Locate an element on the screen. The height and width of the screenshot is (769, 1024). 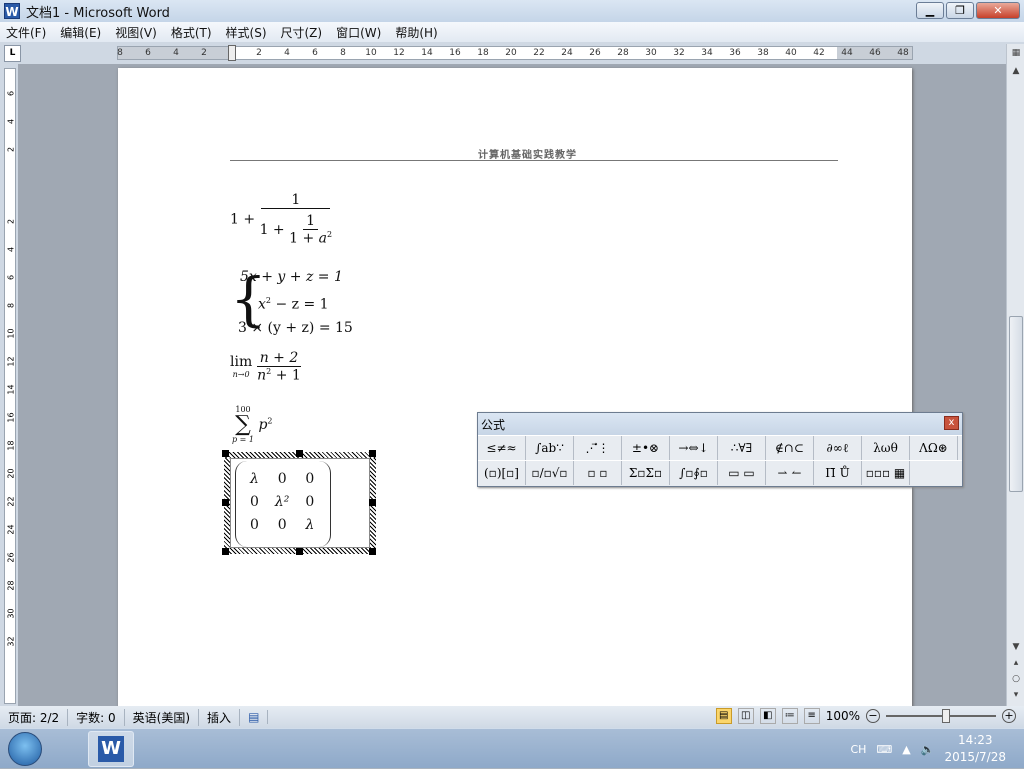
word-icon: W is located at coordinates (111, 749).